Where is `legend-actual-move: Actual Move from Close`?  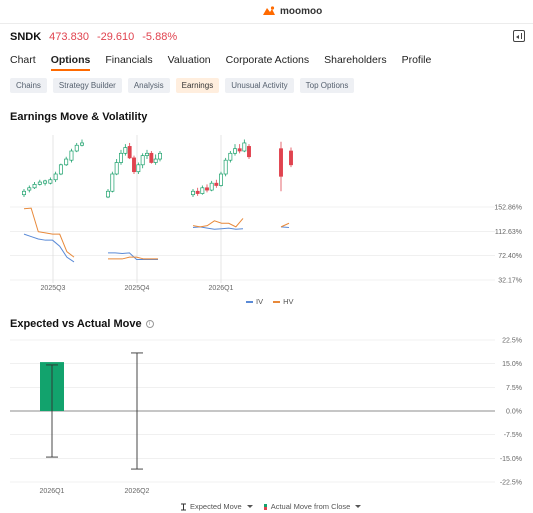 legend-actual-move: Actual Move from Close is located at coordinates (312, 506).